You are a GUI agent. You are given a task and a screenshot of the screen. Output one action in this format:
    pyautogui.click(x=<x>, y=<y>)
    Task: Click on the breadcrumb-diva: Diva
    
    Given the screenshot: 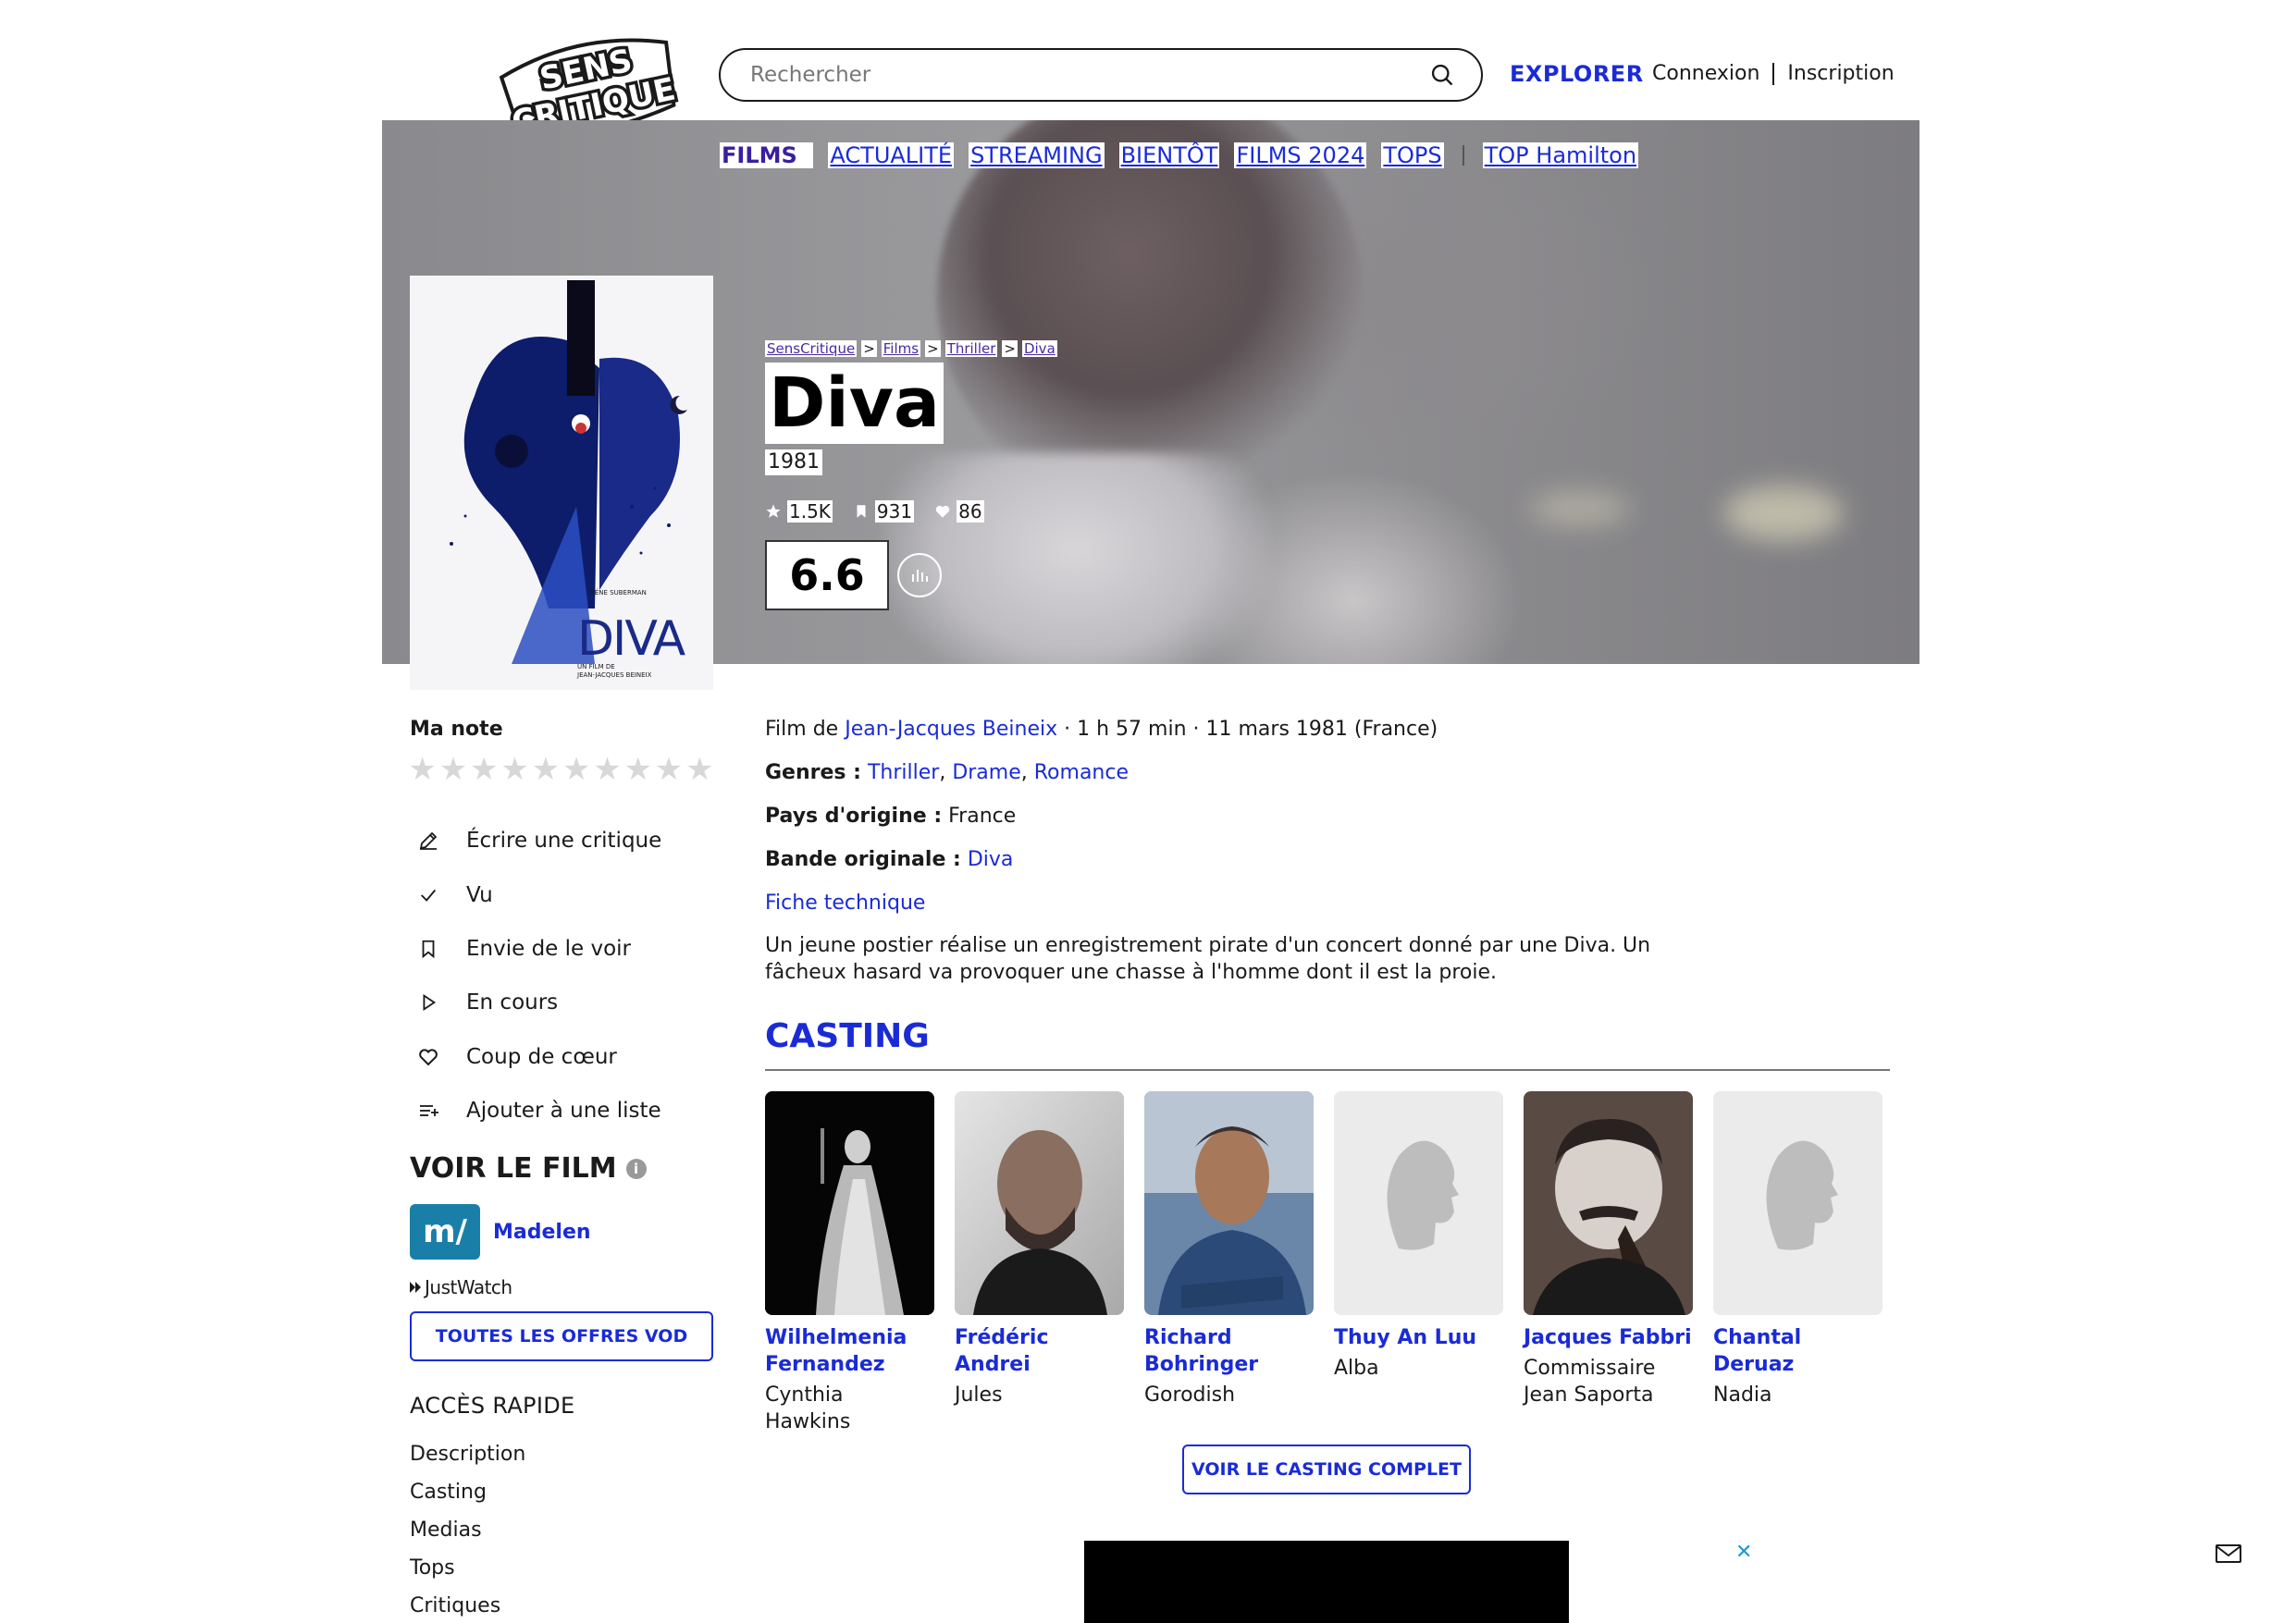 What is the action you would take?
    pyautogui.click(x=1039, y=348)
    